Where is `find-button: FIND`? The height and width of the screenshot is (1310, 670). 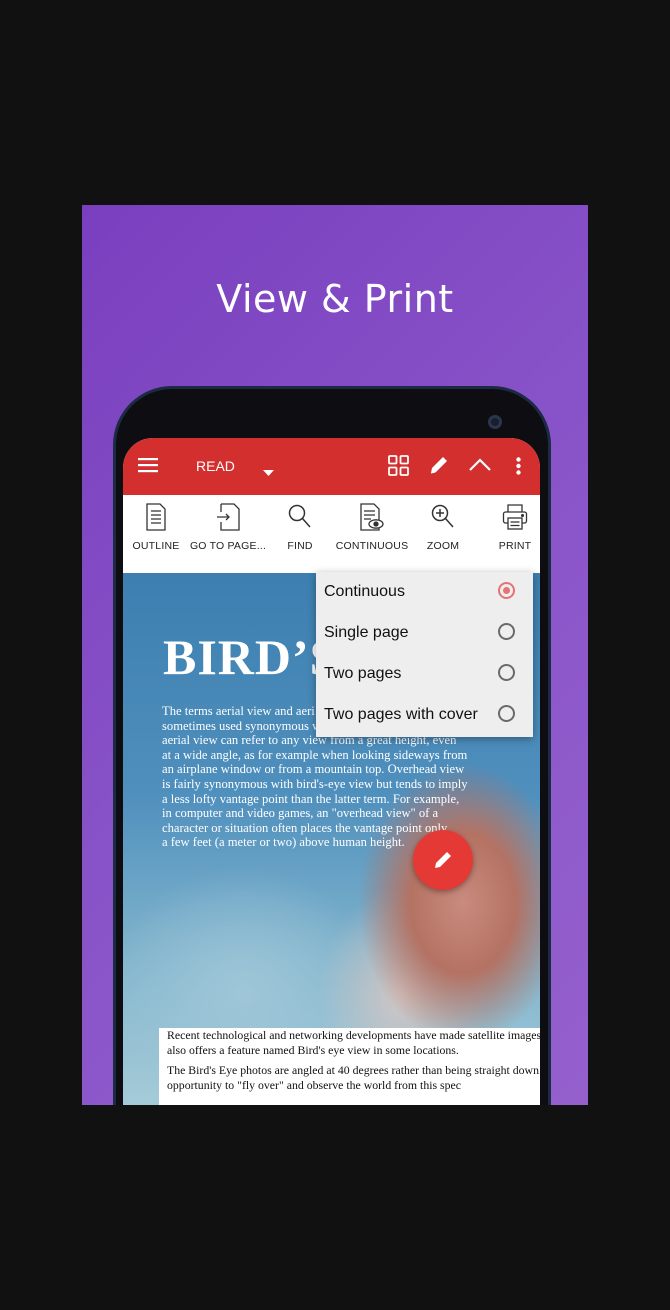
find-button: FIND is located at coordinates (300, 527).